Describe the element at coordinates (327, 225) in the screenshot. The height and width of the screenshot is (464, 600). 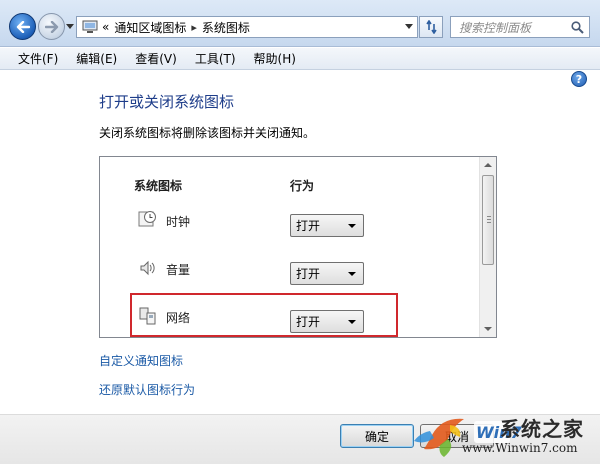
I see `clock-behavior-select: 打开` at that location.